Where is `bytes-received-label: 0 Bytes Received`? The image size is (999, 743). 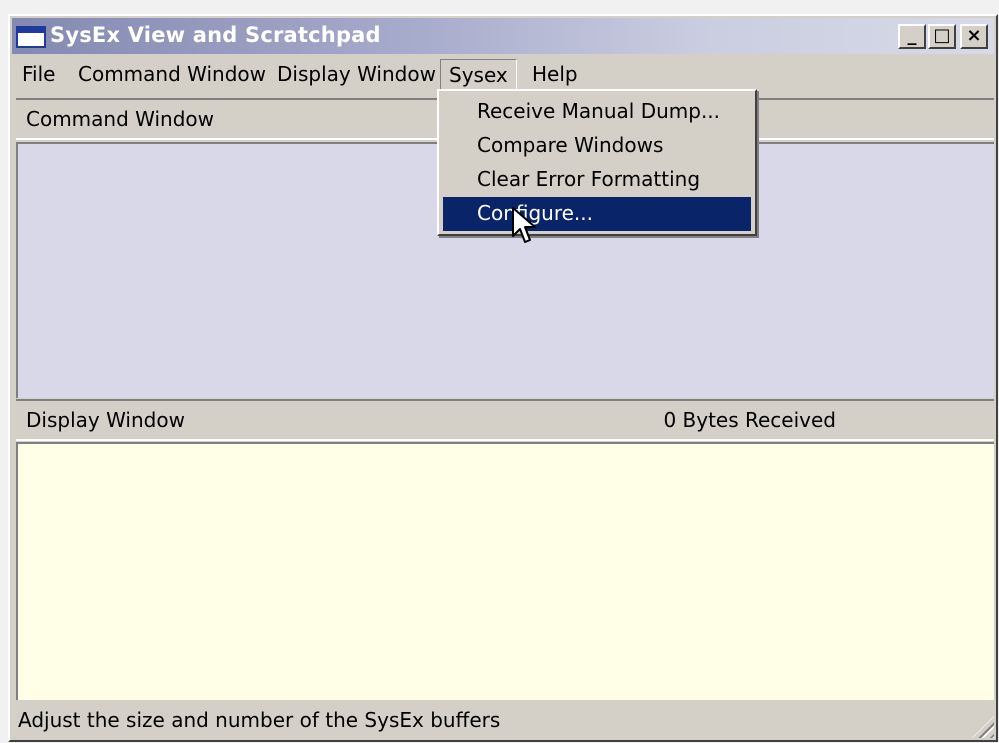 bytes-received-label: 0 Bytes Received is located at coordinates (749, 420).